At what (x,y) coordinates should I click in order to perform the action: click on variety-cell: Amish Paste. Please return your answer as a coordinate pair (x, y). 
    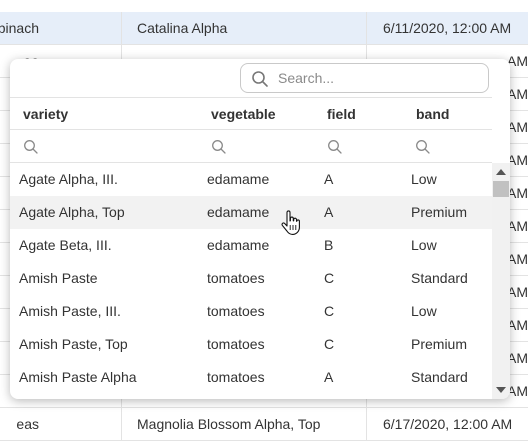
    Looking at the image, I should click on (58, 278).